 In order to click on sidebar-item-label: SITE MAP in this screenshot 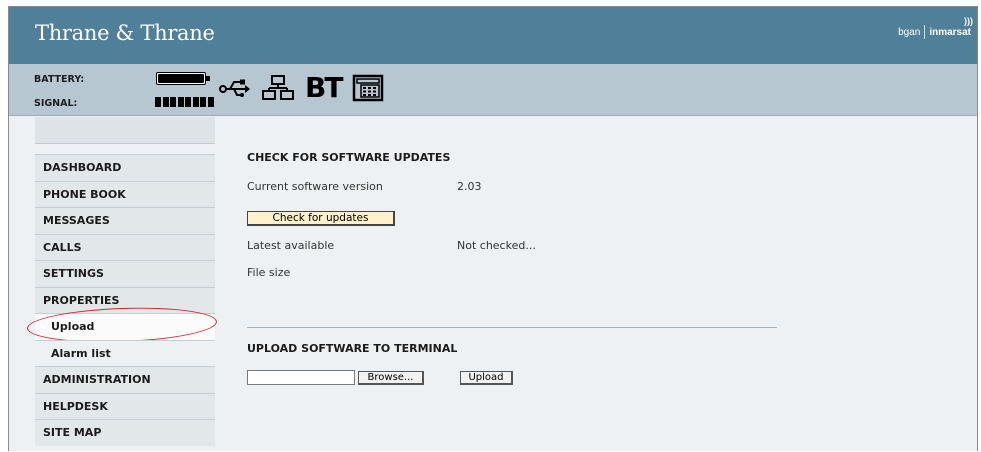, I will do `click(72, 433)`.